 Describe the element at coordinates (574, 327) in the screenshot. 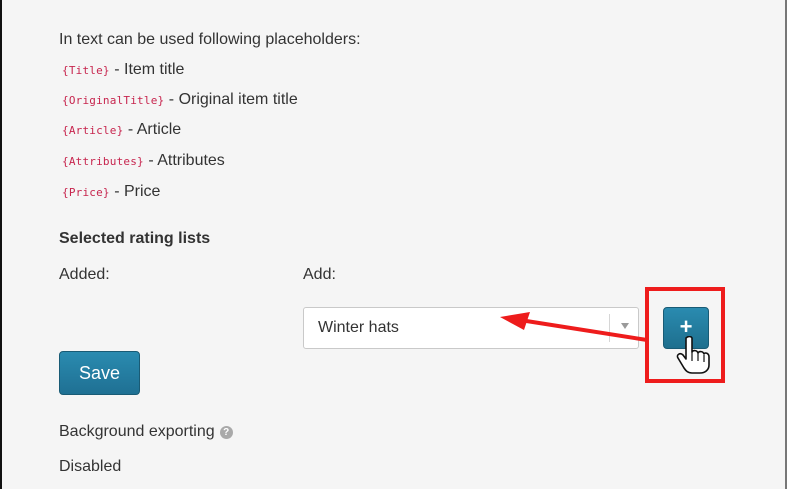

I see `red-arrow-annotation` at that location.